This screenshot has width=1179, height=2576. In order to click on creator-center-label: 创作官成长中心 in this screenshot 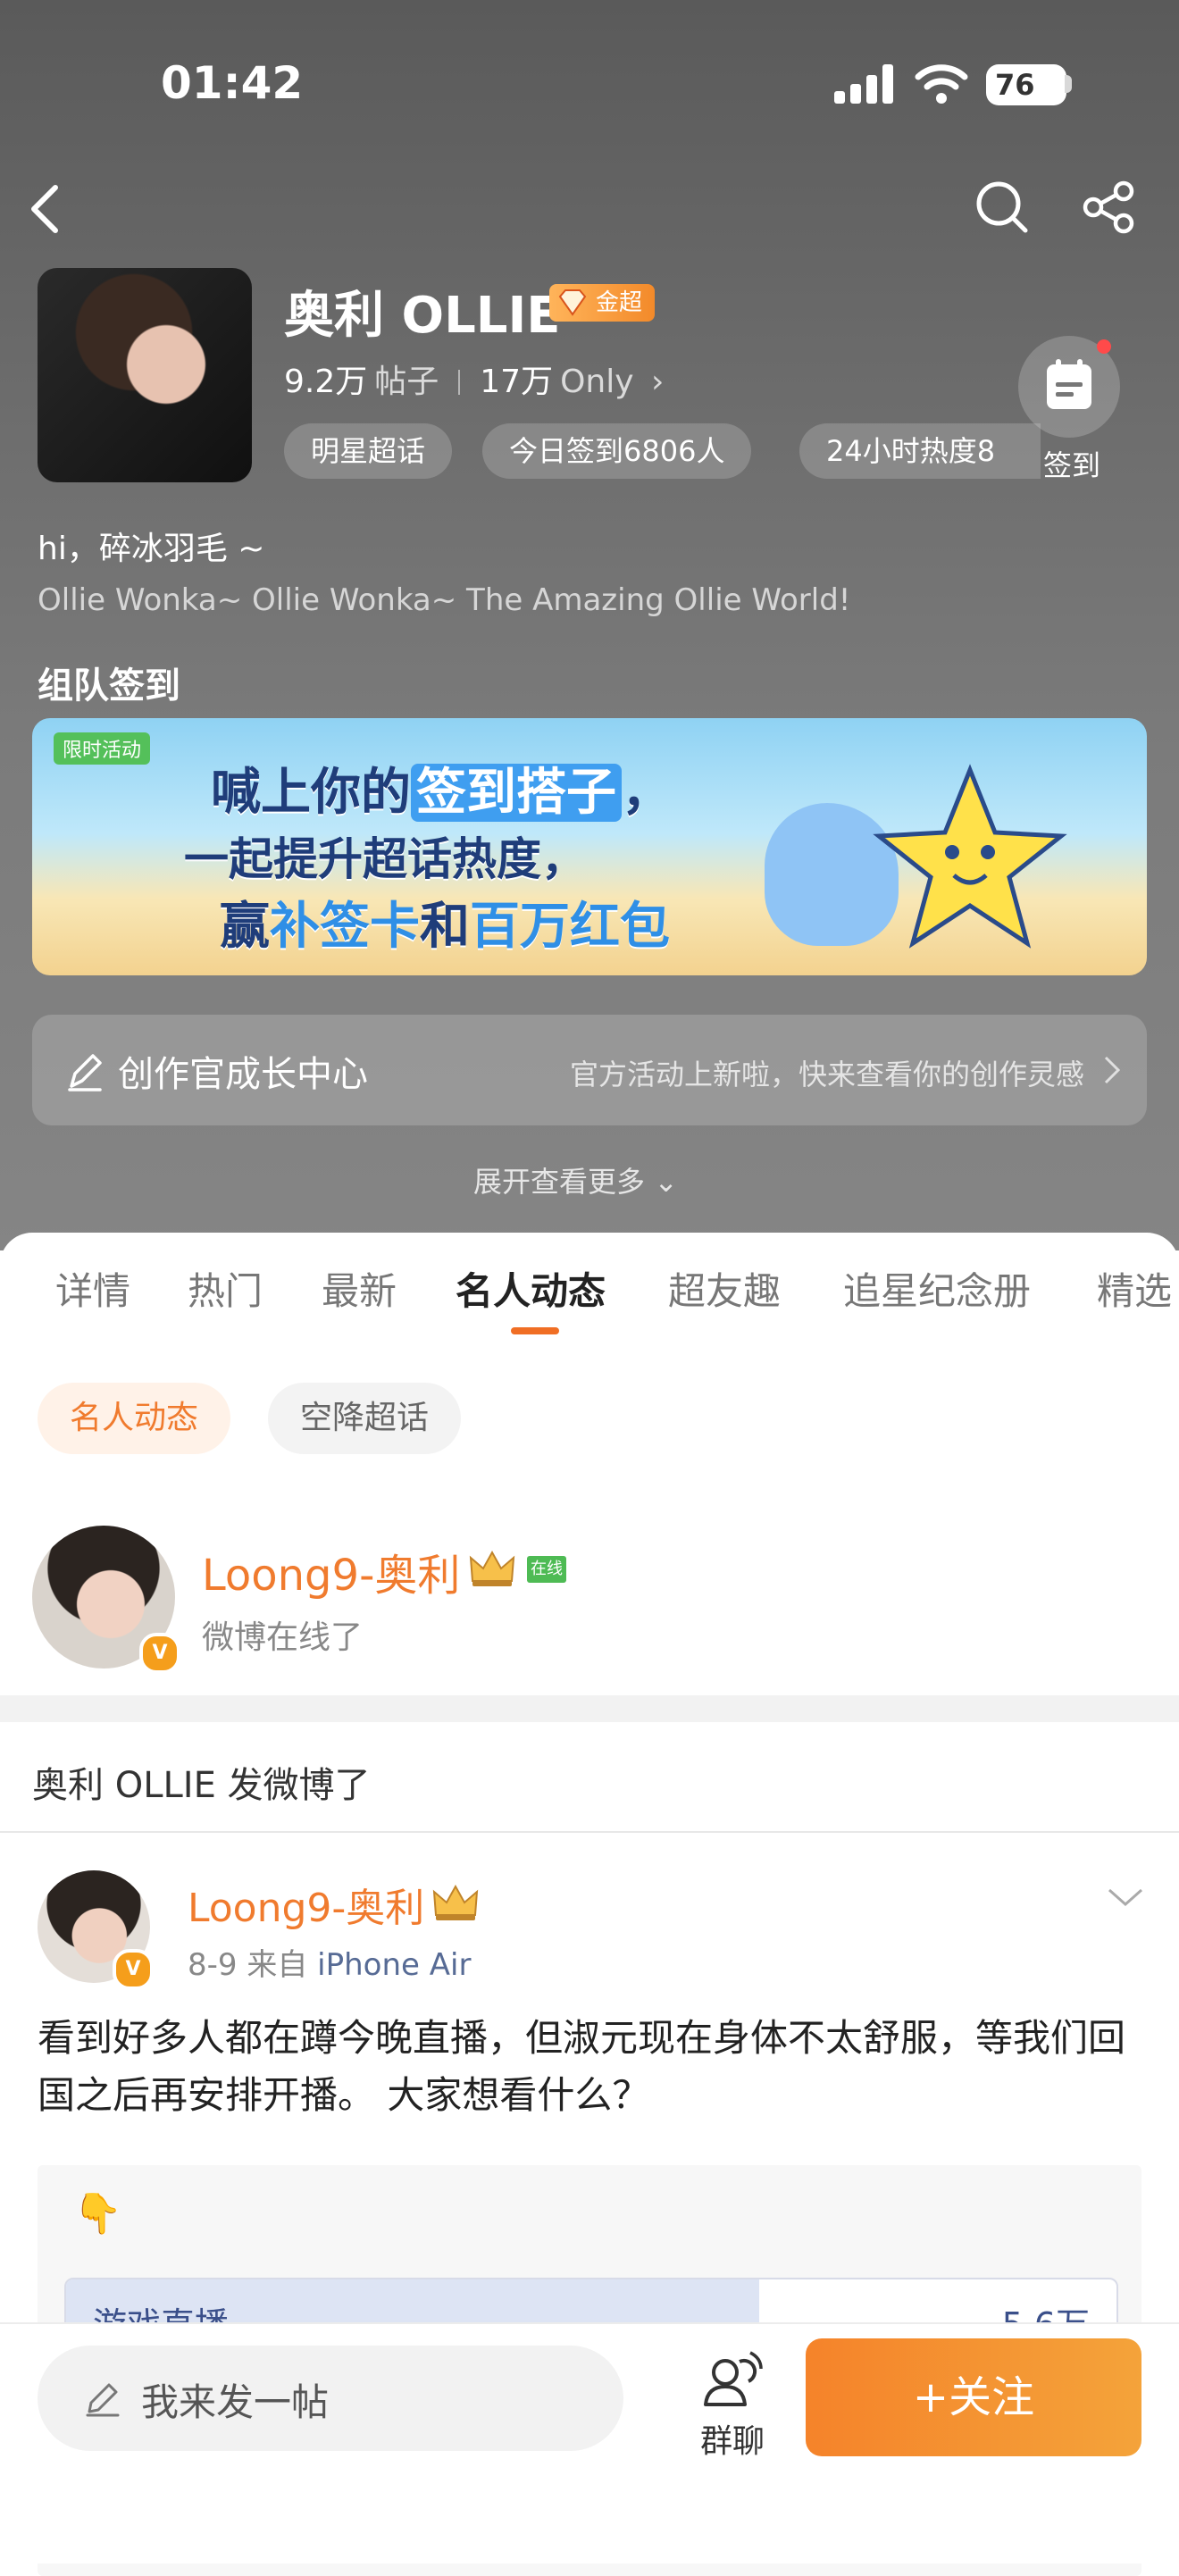, I will do `click(243, 1074)`.